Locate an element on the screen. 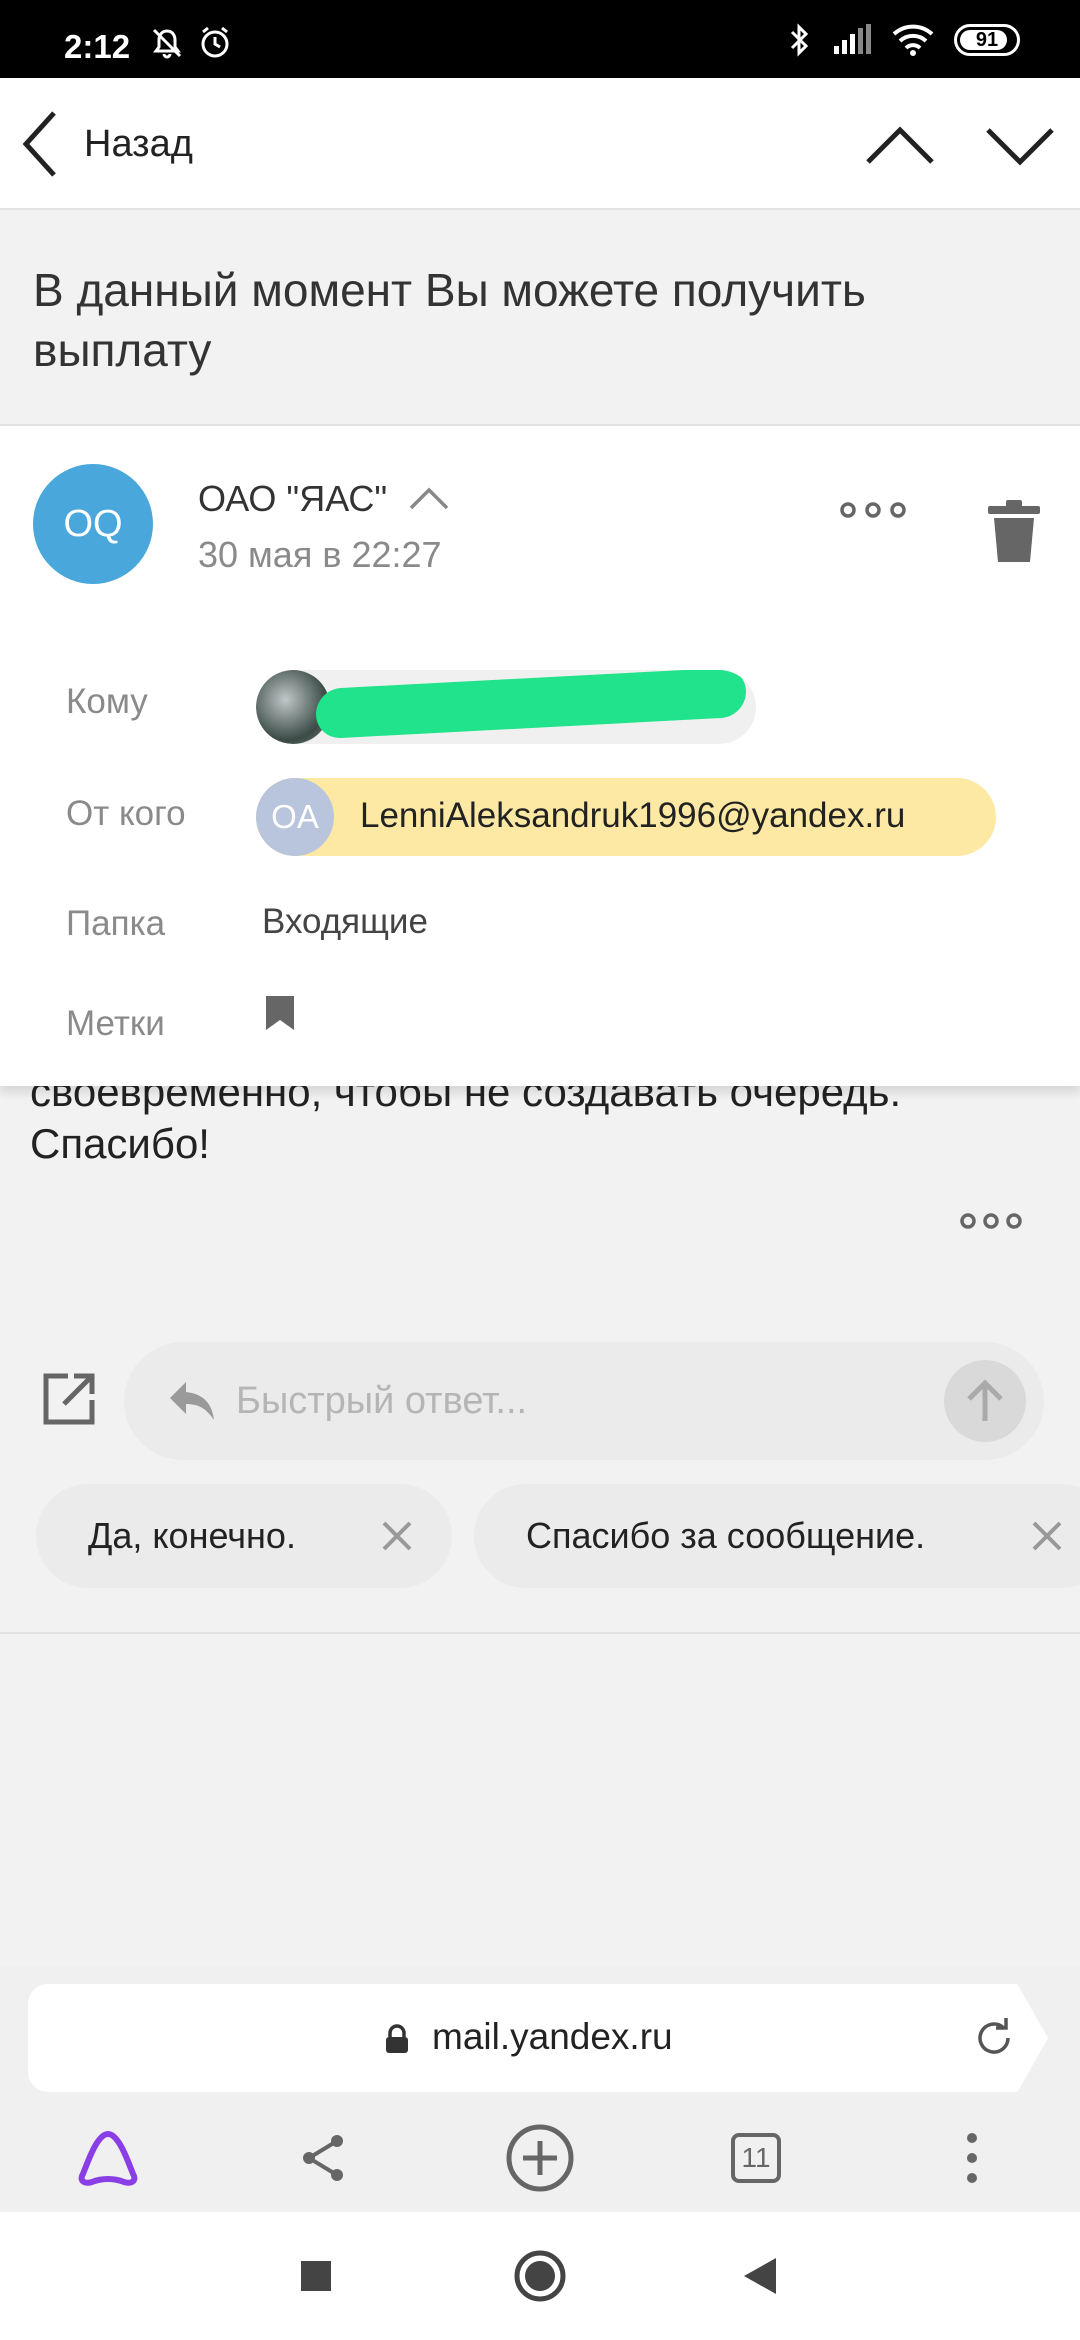 This screenshot has width=1080, height=2340. reload-icon is located at coordinates (994, 2038).